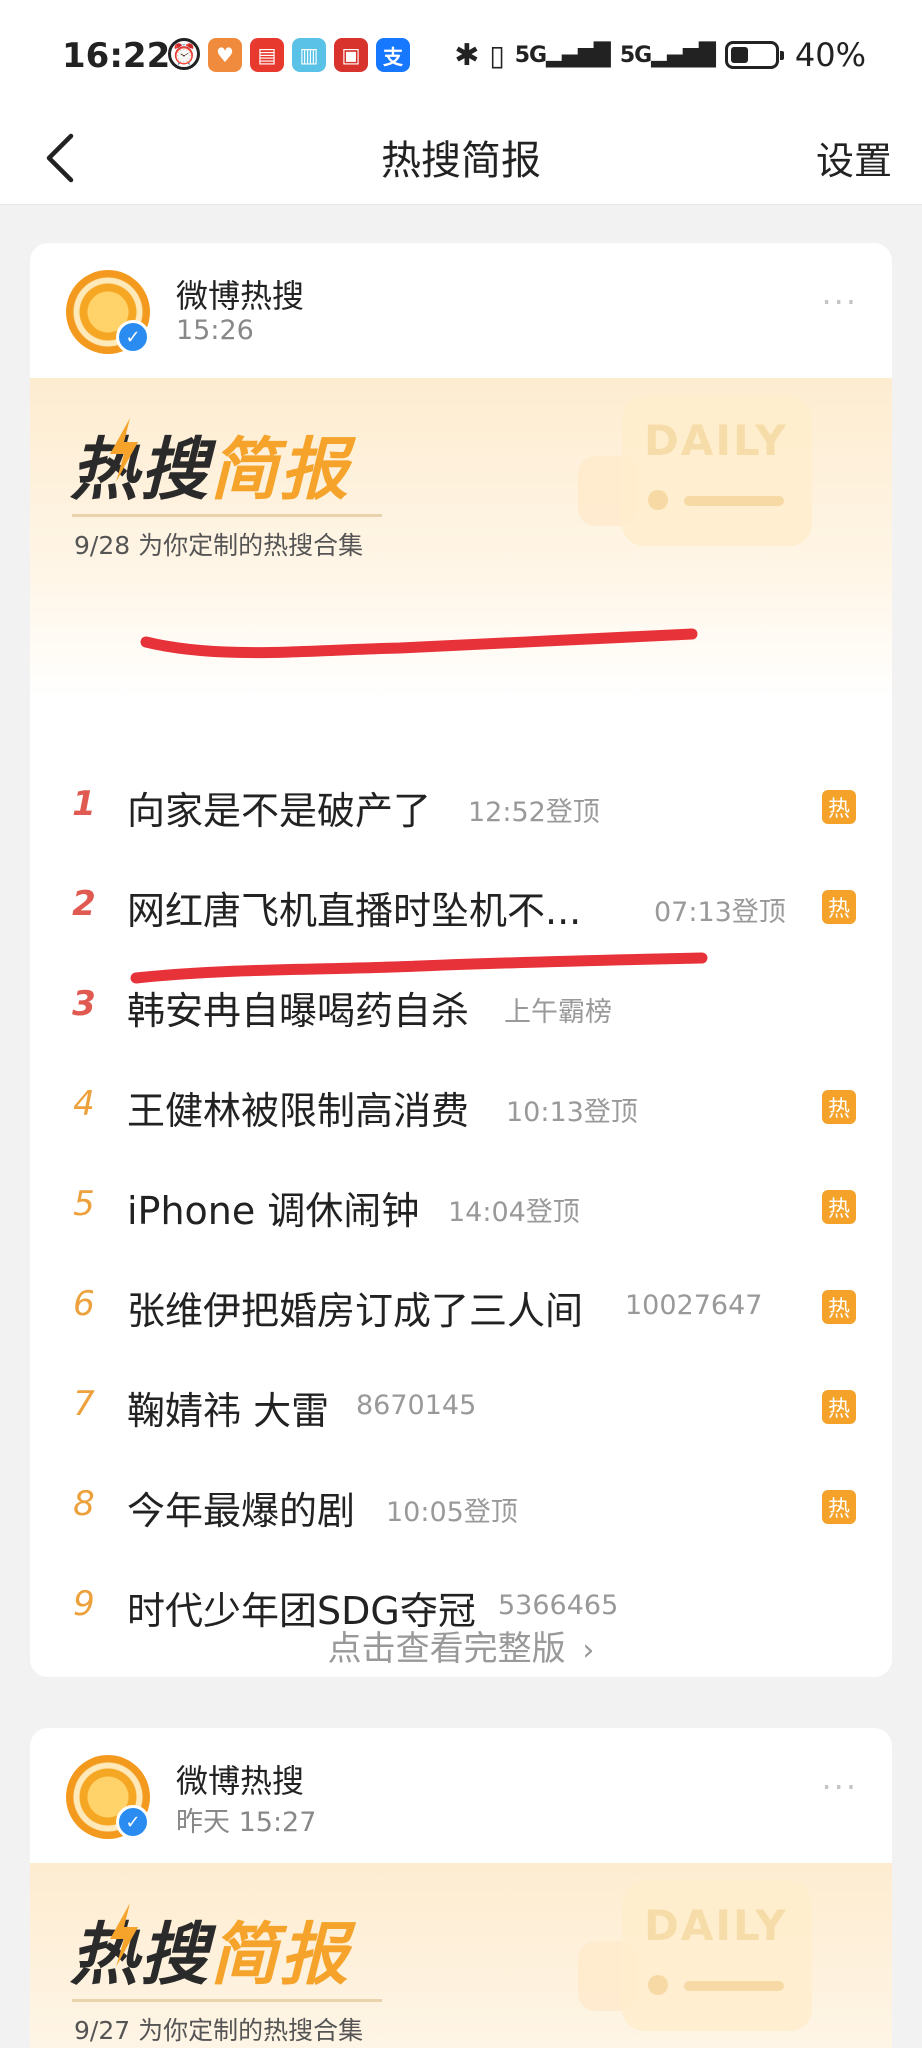 The image size is (922, 2048). What do you see at coordinates (854, 157) in the screenshot?
I see `settings-button: 设置` at bounding box center [854, 157].